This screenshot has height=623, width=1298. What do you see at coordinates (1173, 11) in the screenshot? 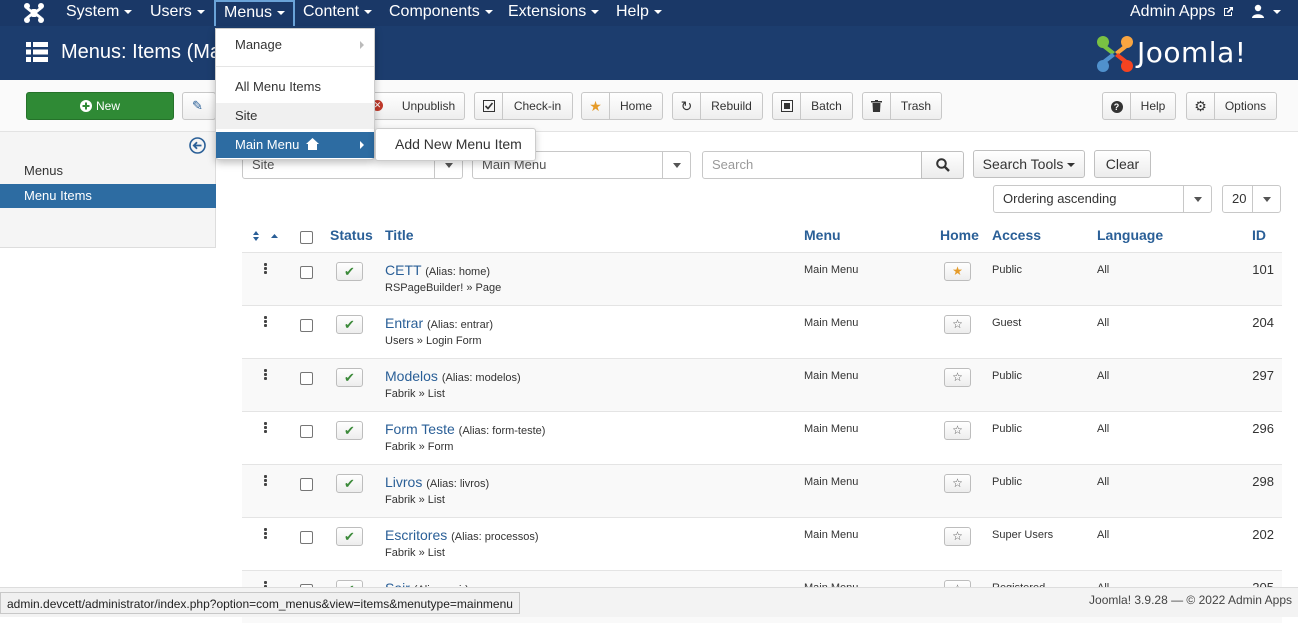
I see `admin-apps-label: Admin Apps` at bounding box center [1173, 11].